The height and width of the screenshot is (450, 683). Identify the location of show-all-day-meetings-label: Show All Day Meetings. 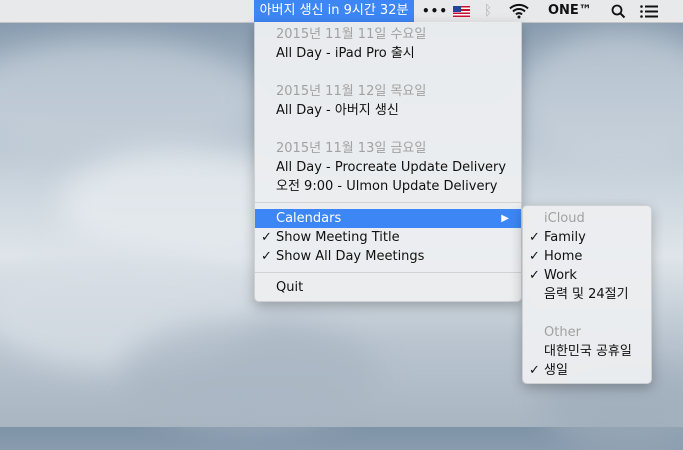
(350, 256).